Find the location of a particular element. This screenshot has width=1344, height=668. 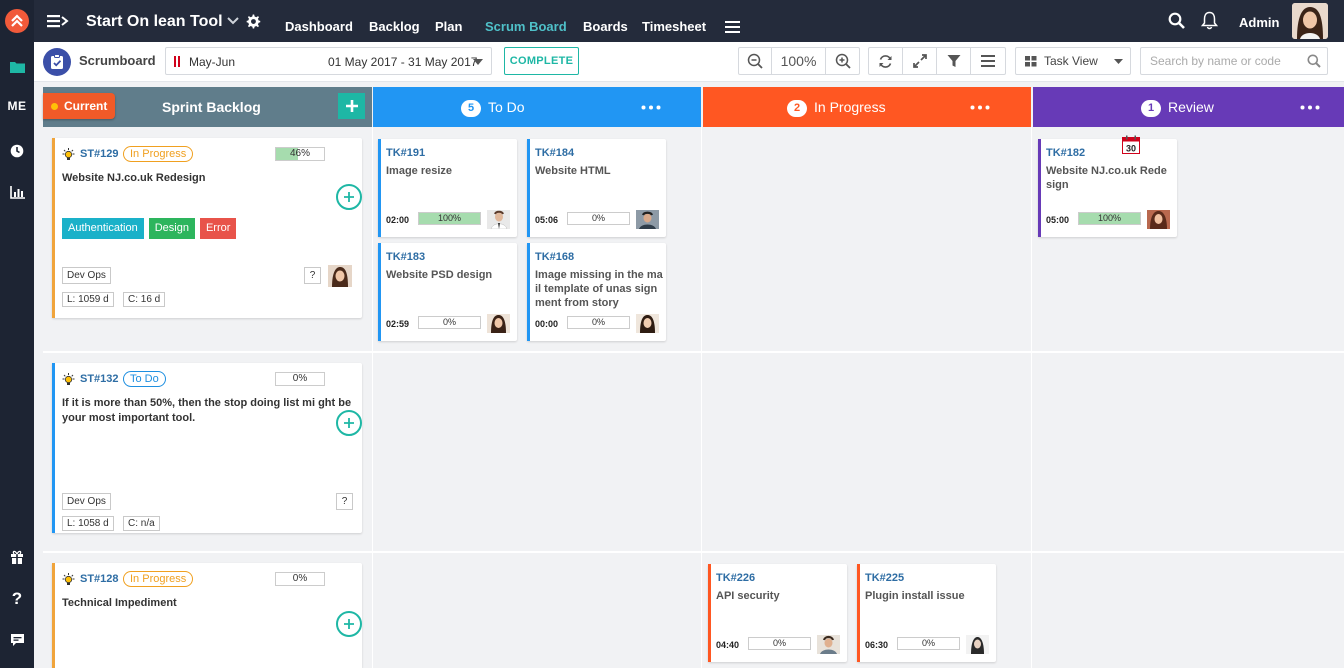

clock-icon is located at coordinates (17, 151).